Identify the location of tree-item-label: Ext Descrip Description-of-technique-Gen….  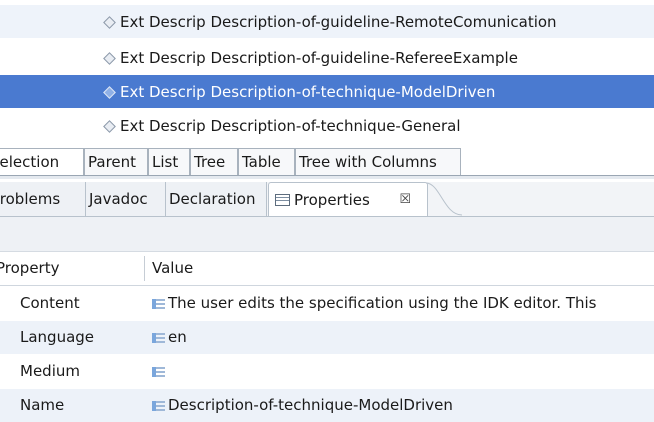
(290, 125).